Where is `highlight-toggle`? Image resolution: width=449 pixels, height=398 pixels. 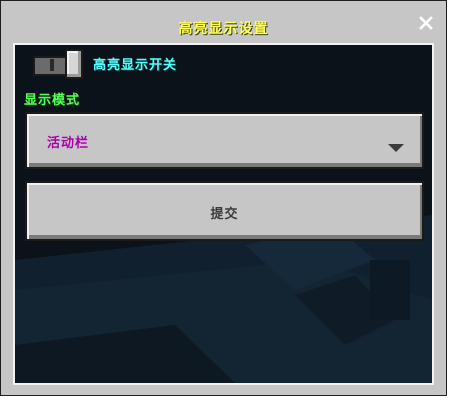
highlight-toggle is located at coordinates (57, 64).